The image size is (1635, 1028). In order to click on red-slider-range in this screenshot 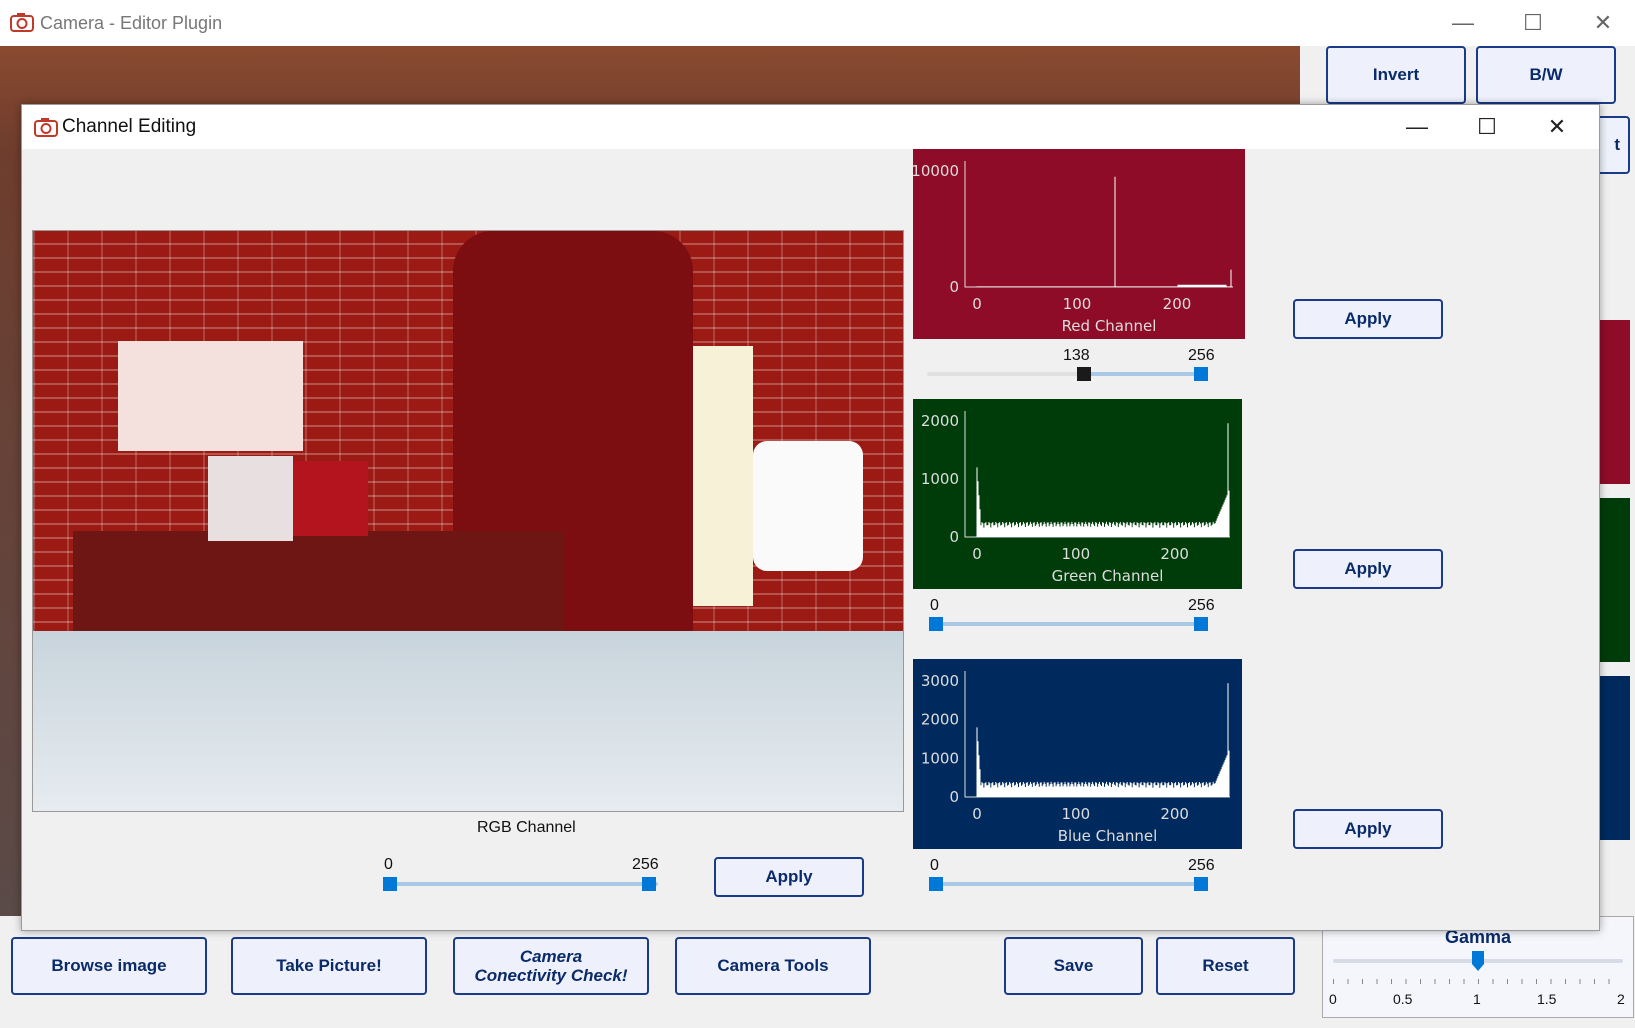, I will do `click(1141, 374)`.